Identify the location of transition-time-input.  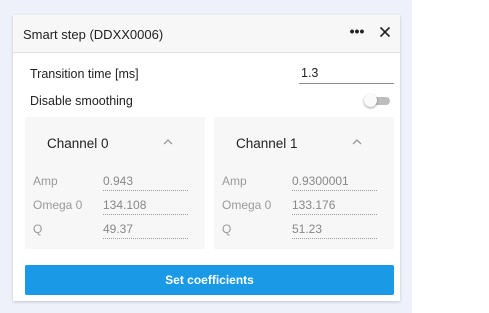
(346, 74).